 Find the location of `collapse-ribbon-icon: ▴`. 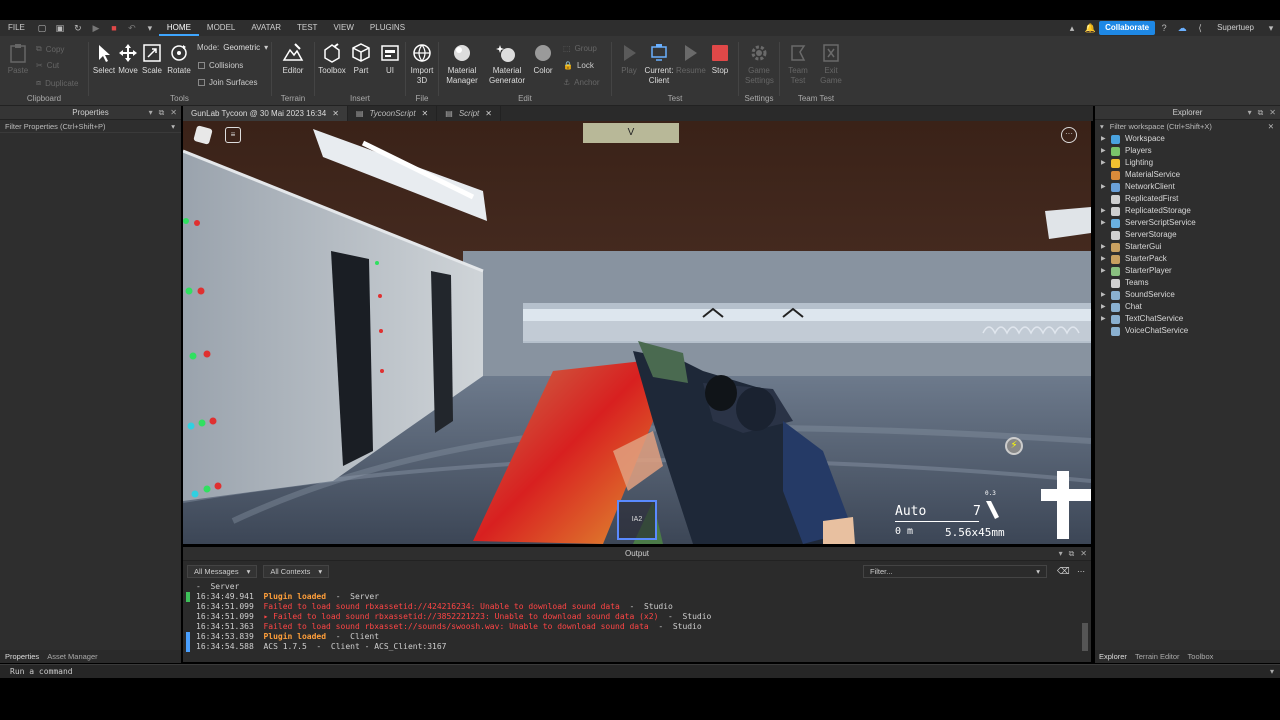

collapse-ribbon-icon: ▴ is located at coordinates (1072, 28).